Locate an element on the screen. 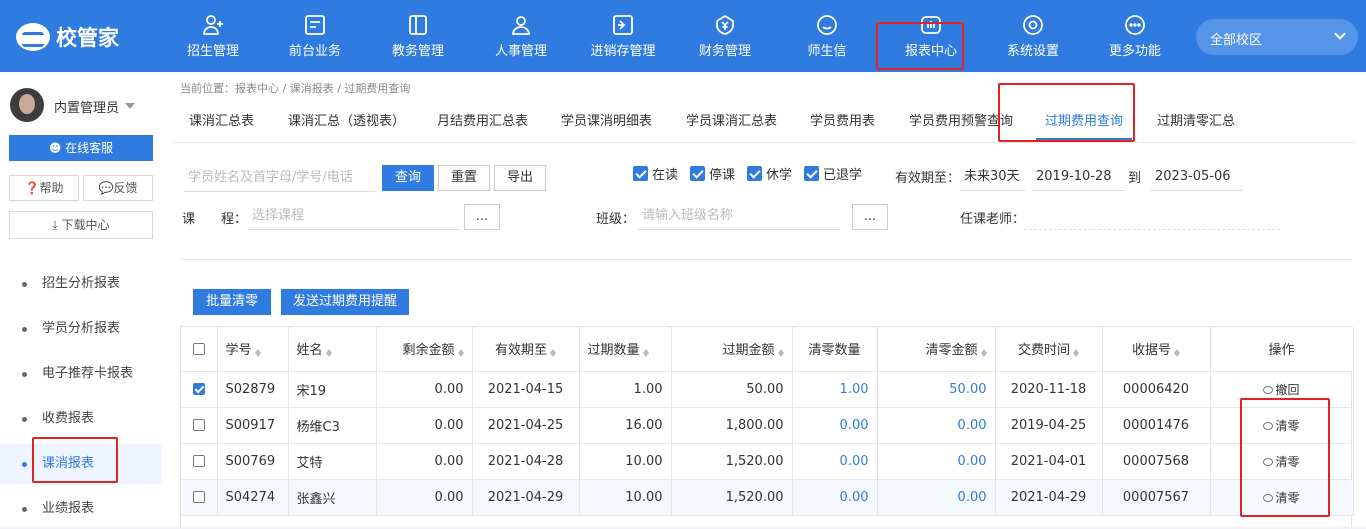 The height and width of the screenshot is (529, 1366). status-suspended-checkbox is located at coordinates (697, 173).